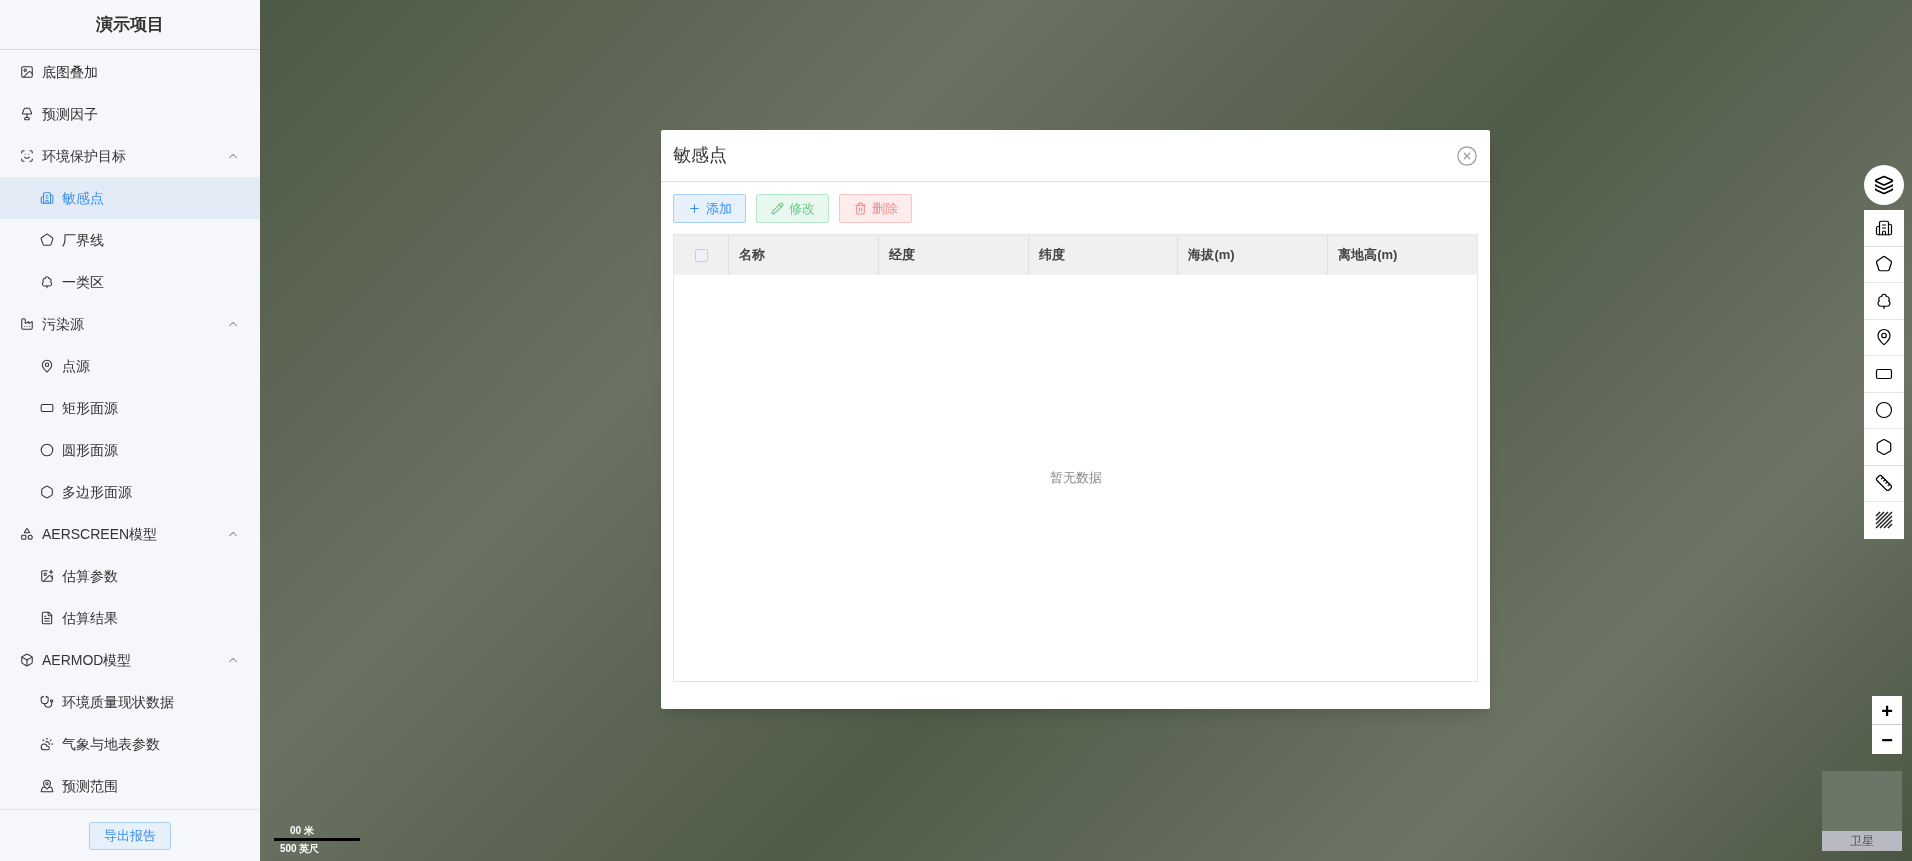  I want to click on cloud-sun-icon, so click(47, 744).